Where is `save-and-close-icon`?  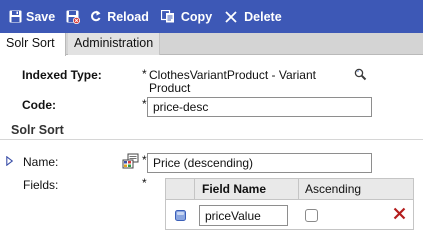 save-and-close-icon is located at coordinates (73, 17).